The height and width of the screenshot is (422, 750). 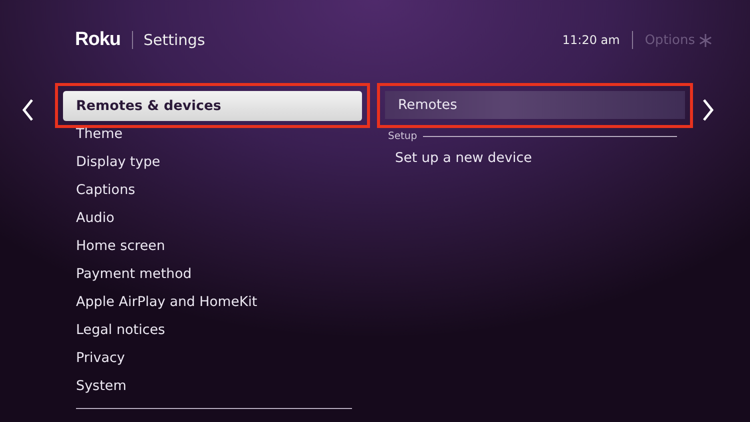 What do you see at coordinates (212, 274) in the screenshot?
I see `menu-item: Payment method` at bounding box center [212, 274].